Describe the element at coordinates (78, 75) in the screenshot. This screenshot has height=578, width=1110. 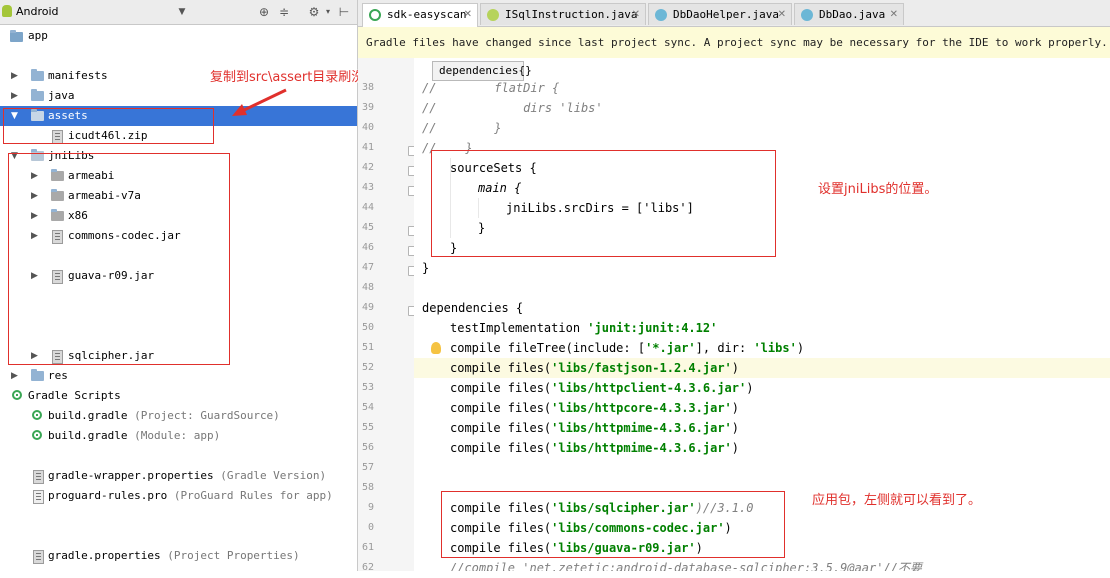
I see `tree-item-label: manifests` at that location.